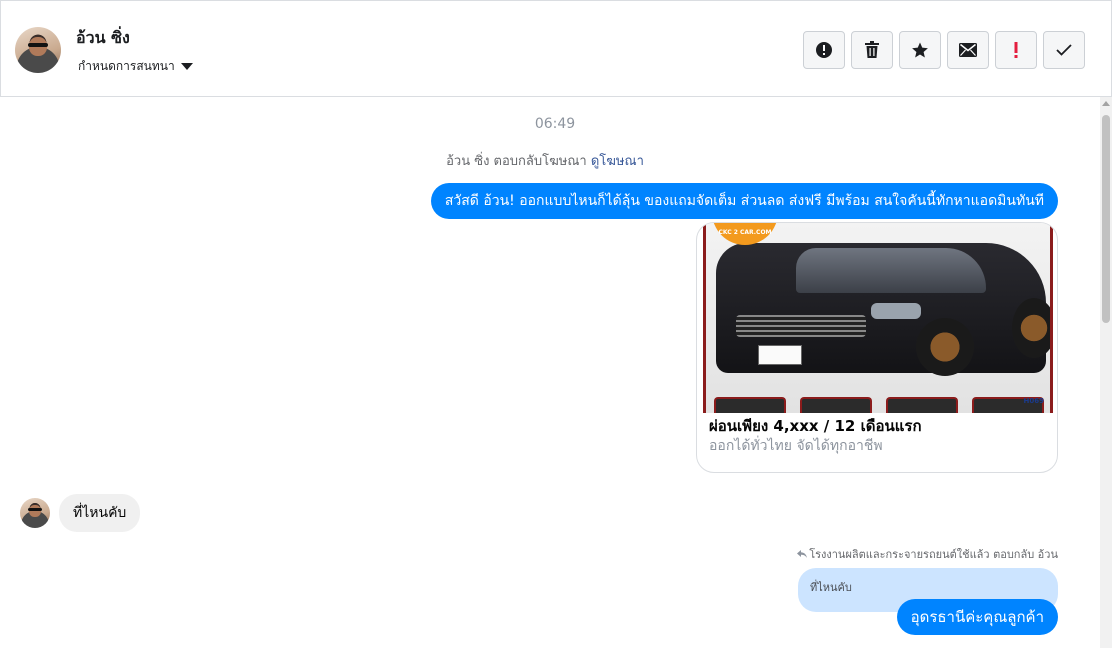  I want to click on report-button, so click(824, 50).